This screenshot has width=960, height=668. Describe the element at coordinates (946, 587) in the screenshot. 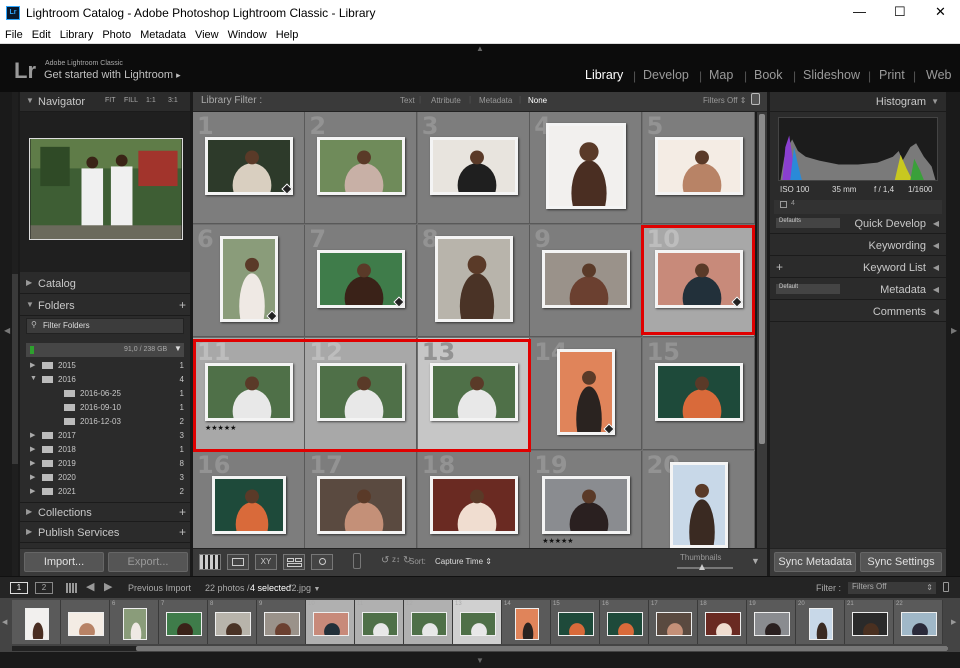

I see `filter-lock-icon` at that location.